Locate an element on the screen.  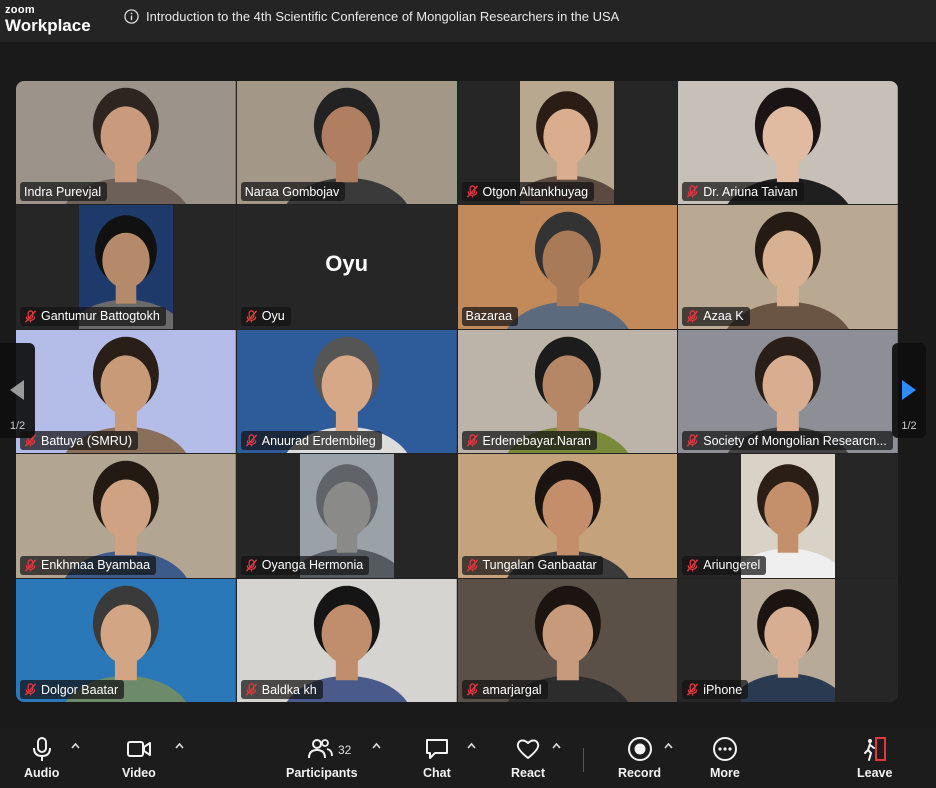
chat-options-caret-icon is located at coordinates (471, 745).